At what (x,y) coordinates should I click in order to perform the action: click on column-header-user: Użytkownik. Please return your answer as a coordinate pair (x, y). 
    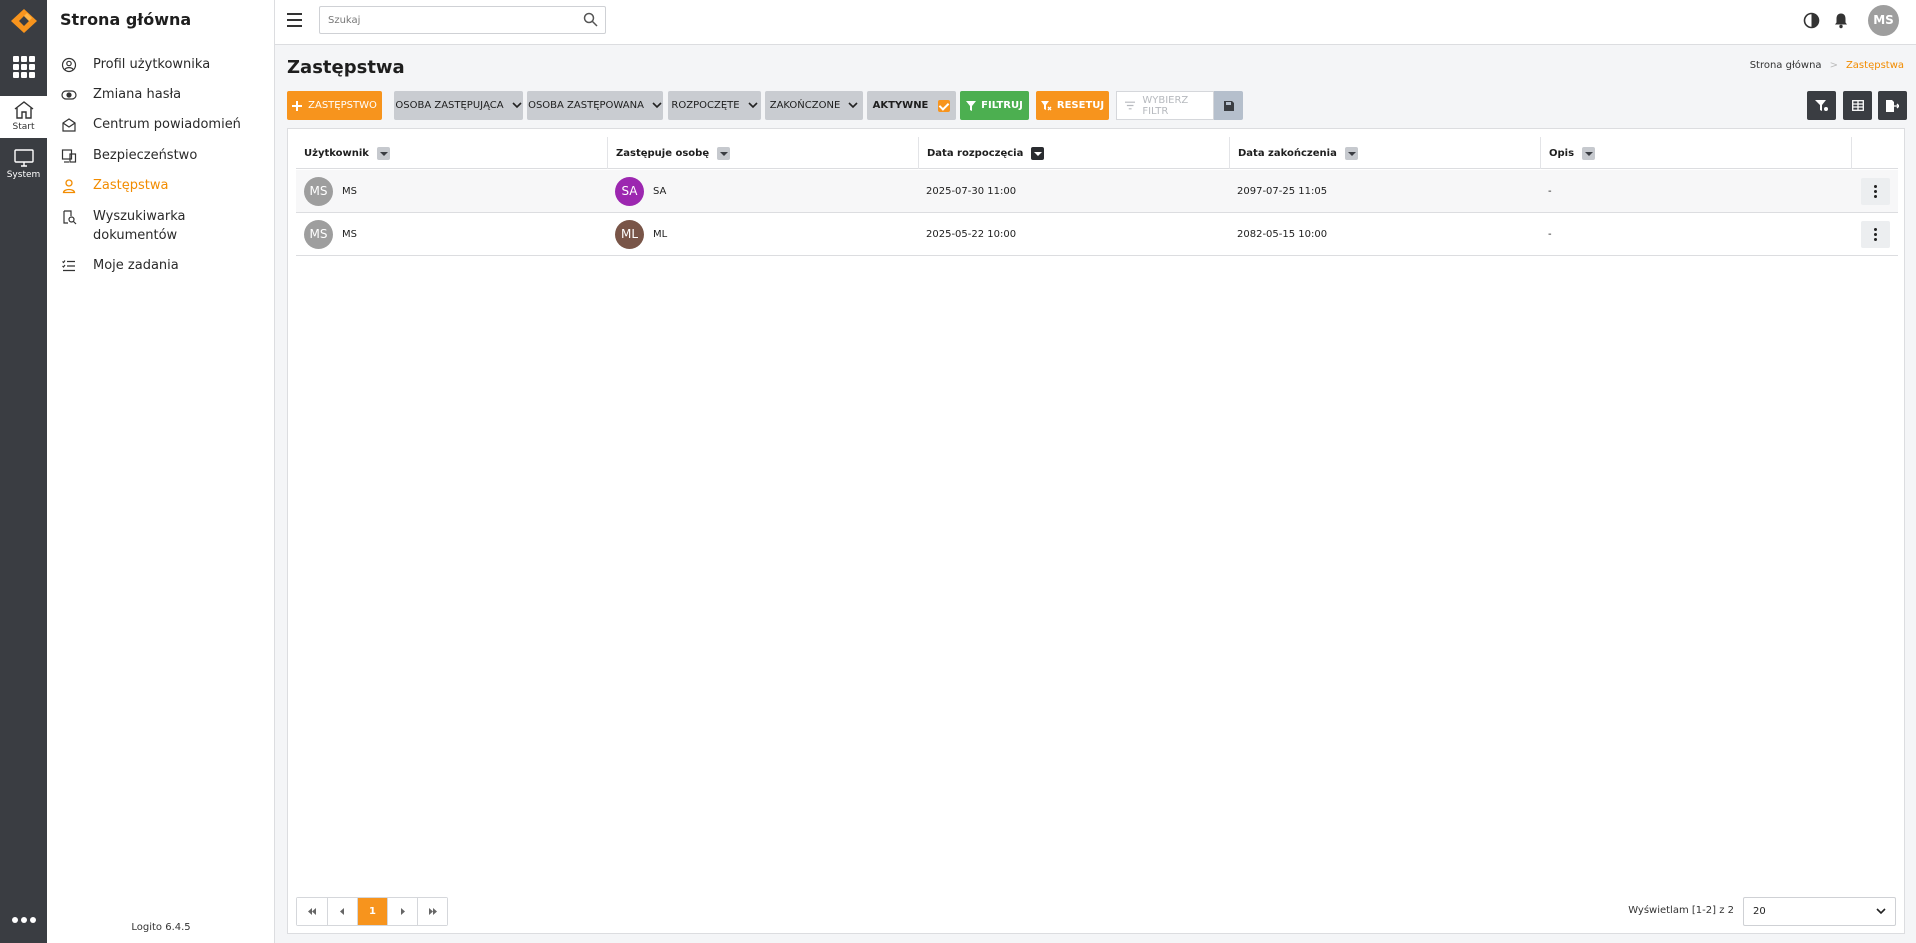
    Looking at the image, I should click on (451, 153).